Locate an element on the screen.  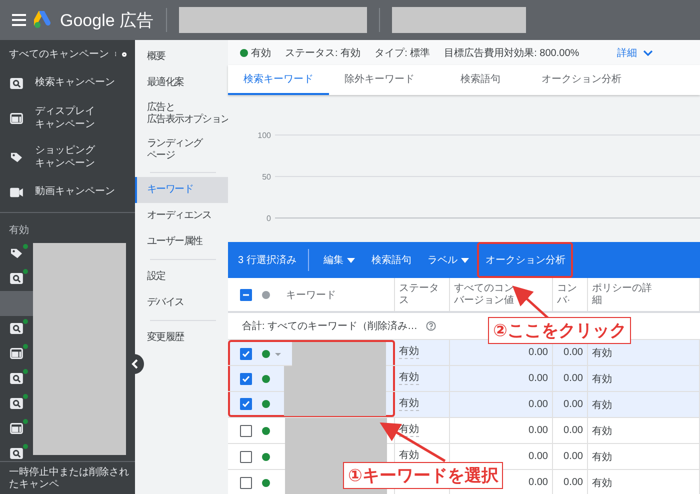
nav-item: 概要 is located at coordinates (181, 57).